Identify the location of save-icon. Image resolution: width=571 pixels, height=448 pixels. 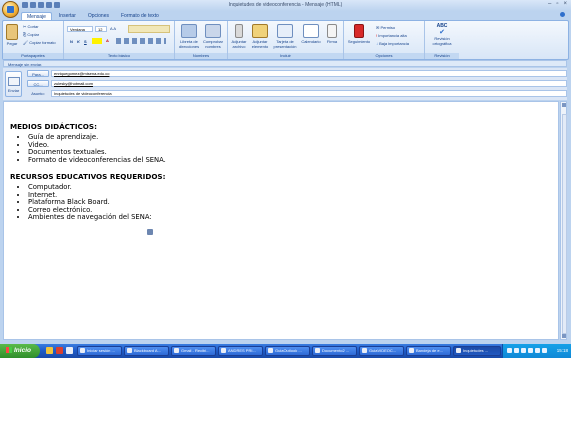
(25, 5).